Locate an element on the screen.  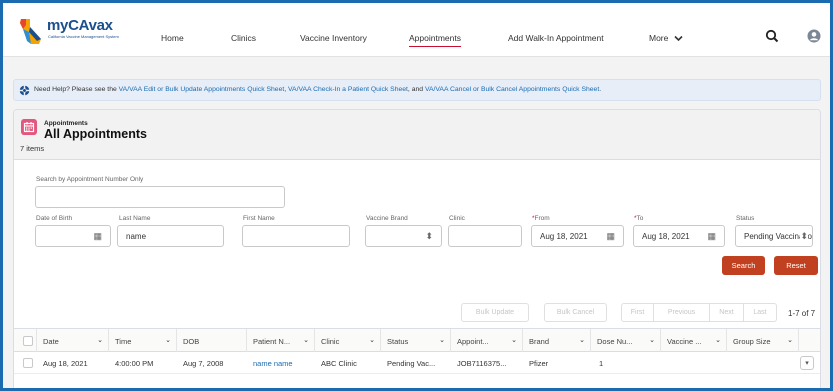
bulk-update-button: Bulk Update is located at coordinates (495, 312).